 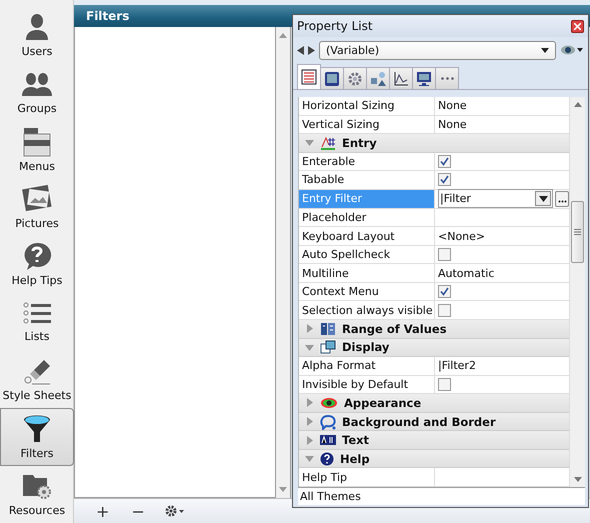 I want to click on property-name: Placeholder, so click(x=334, y=217).